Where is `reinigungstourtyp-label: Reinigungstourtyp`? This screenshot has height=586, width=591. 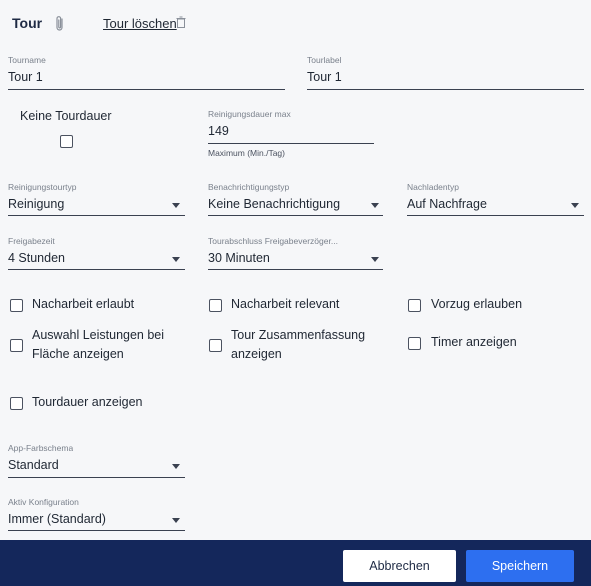 reinigungstourtyp-label: Reinigungstourtyp is located at coordinates (42, 187).